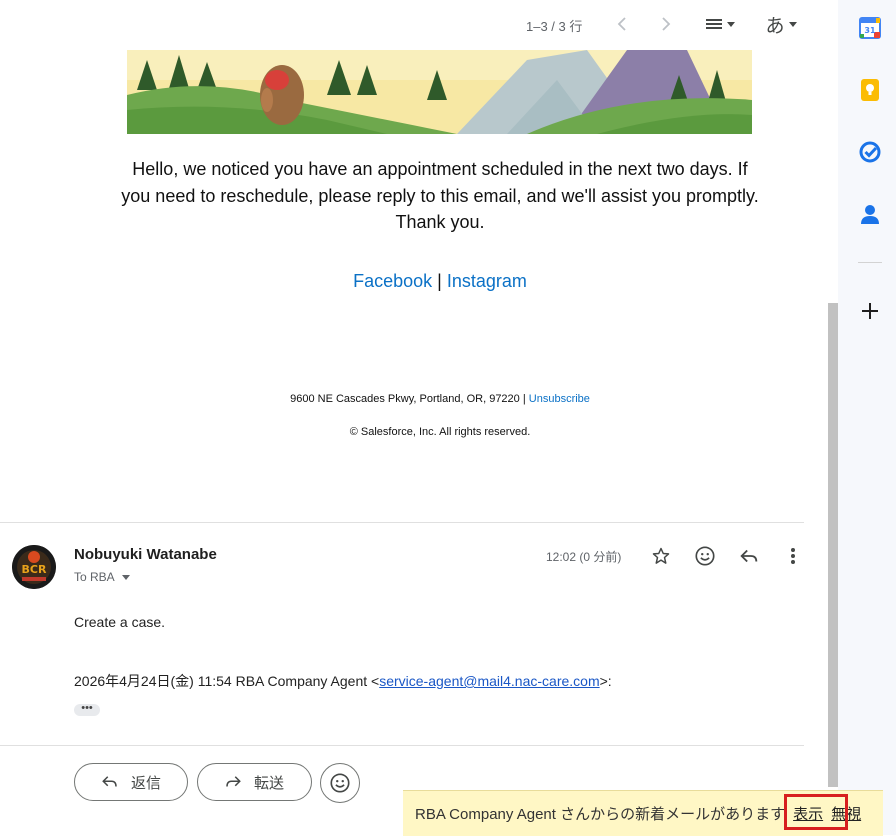 This screenshot has width=896, height=836. What do you see at coordinates (705, 556) in the screenshot?
I see `emoji-reaction-icon` at bounding box center [705, 556].